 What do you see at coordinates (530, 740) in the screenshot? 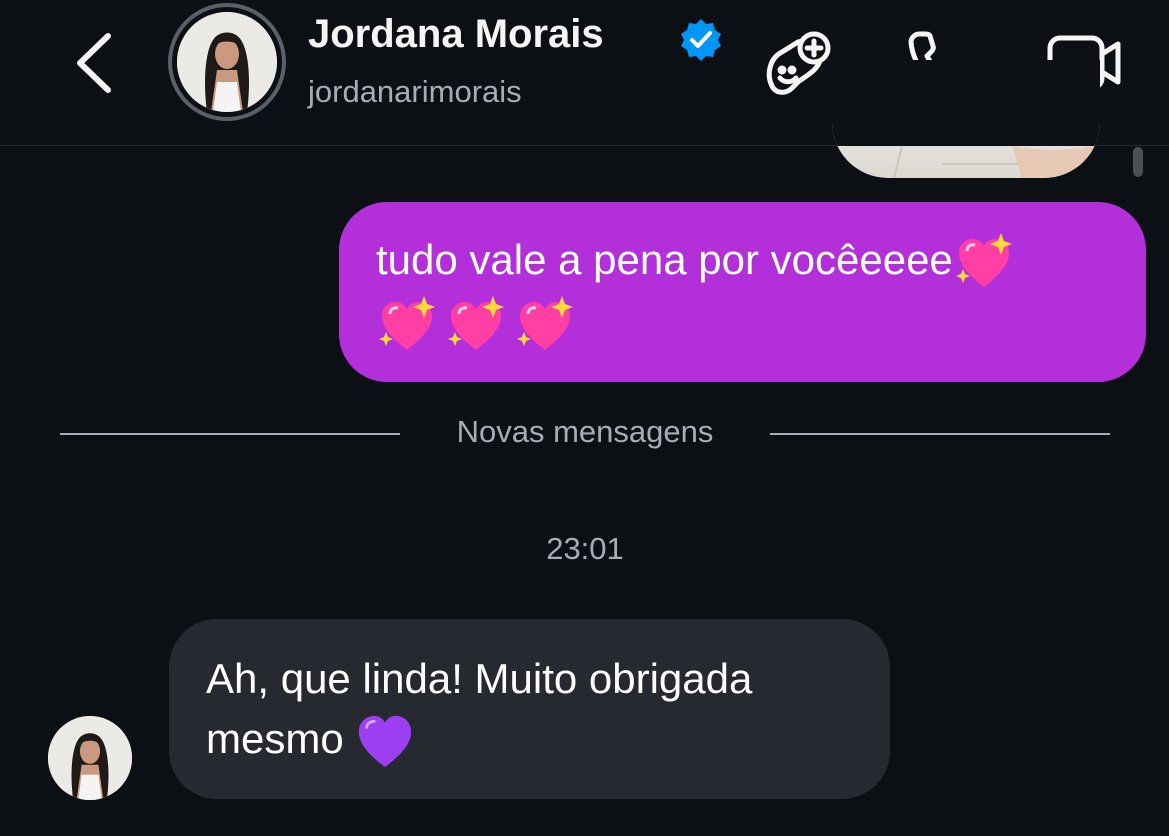
I see `received-message-line-2: mesmo` at bounding box center [530, 740].